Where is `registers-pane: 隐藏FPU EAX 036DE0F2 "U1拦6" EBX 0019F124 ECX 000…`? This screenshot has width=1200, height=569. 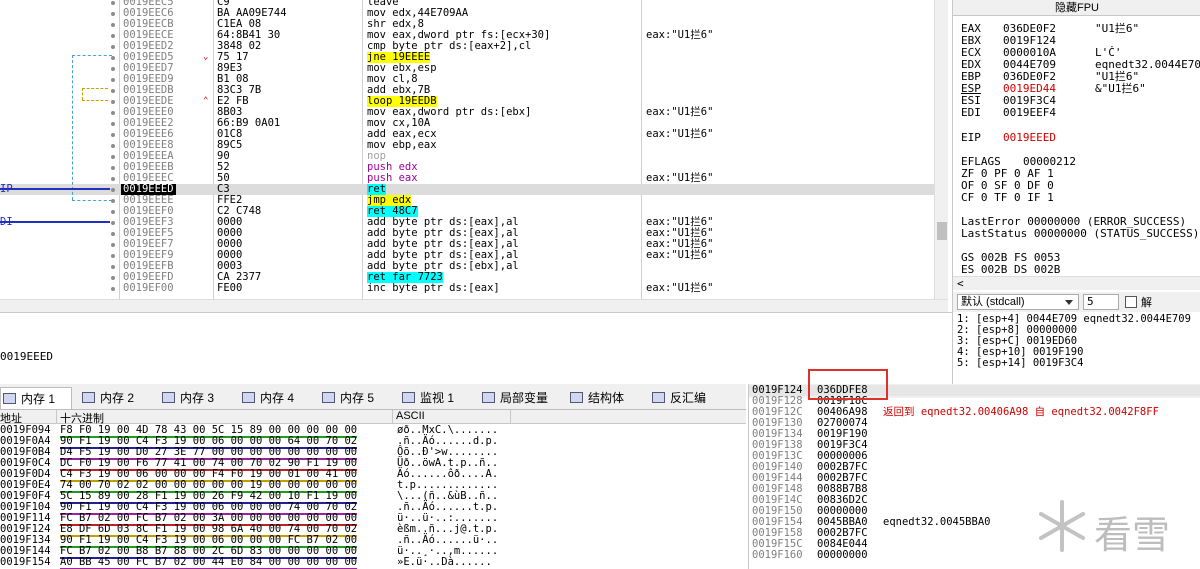
registers-pane: 隐藏FPU EAX 036DE0F2 "U1拦6" EBX 0019F124 ECX 000… is located at coordinates (1076, 146).